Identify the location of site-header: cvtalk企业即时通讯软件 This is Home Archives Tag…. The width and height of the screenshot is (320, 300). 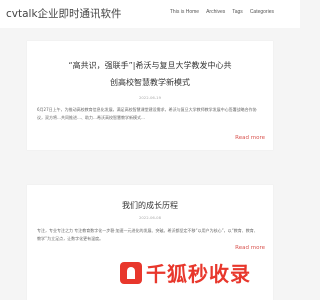
(150, 14).